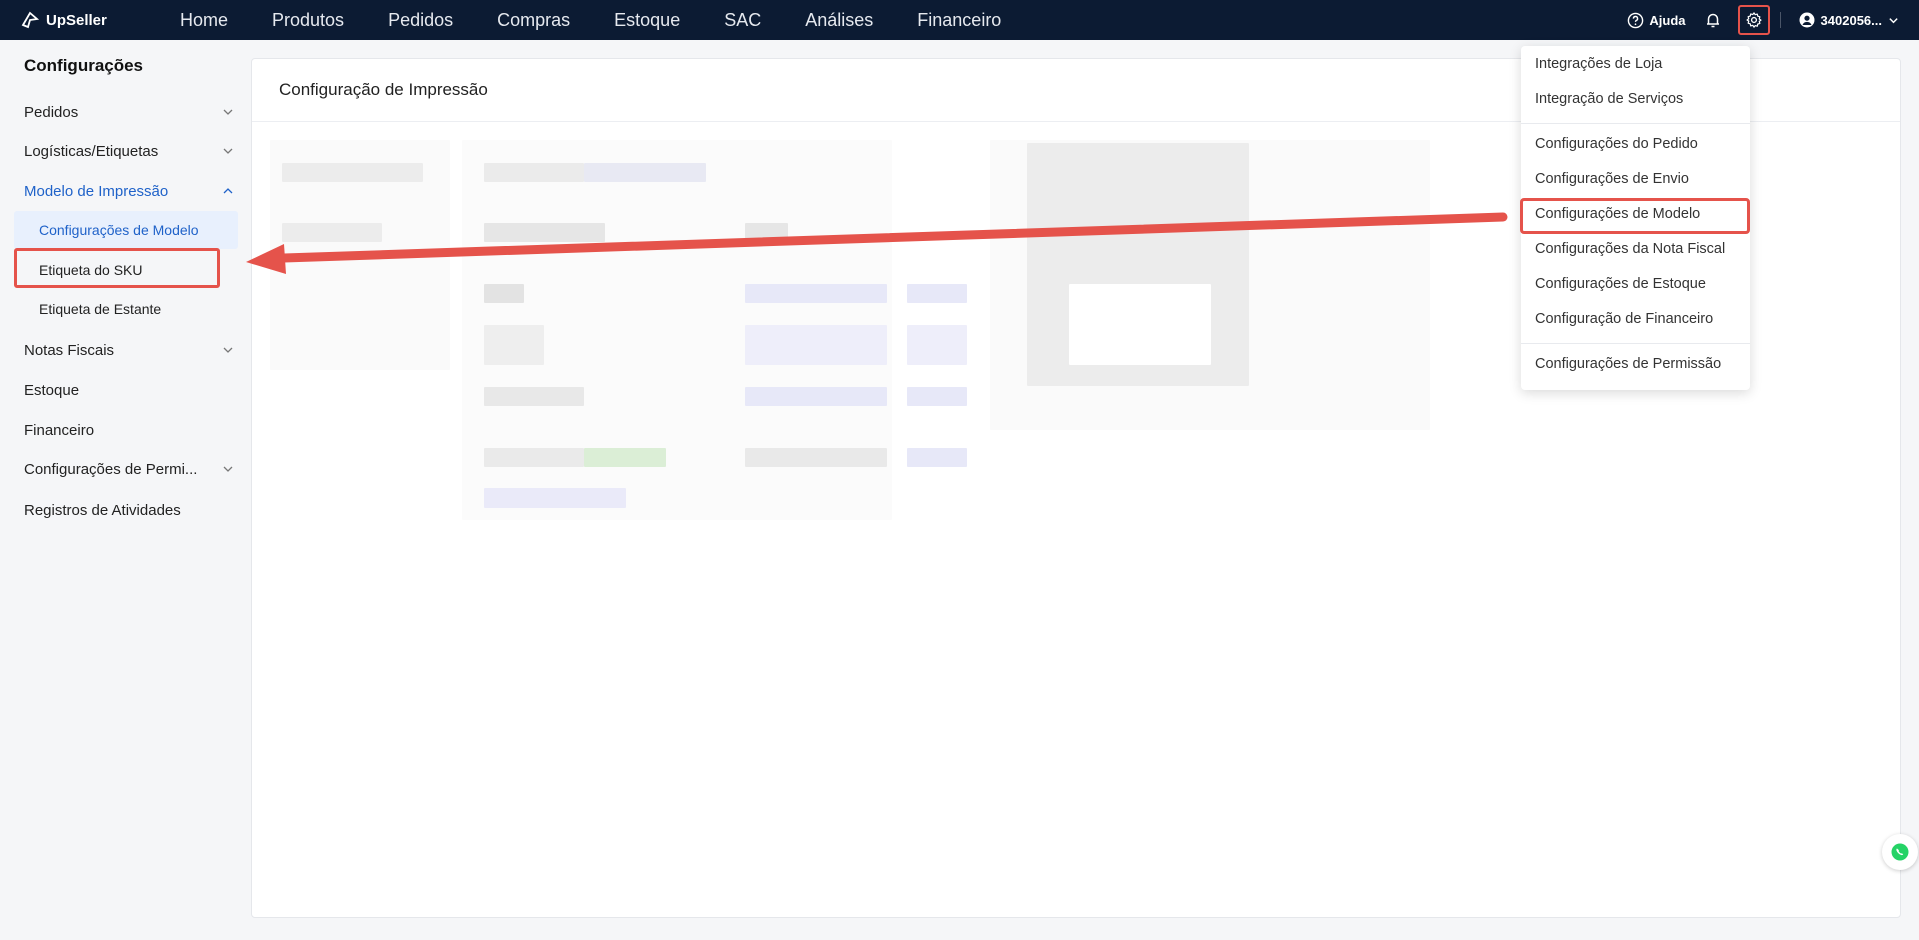 Image resolution: width=1919 pixels, height=940 pixels. Describe the element at coordinates (84, 65) in the screenshot. I see `sidebar-title: Configurações` at that location.